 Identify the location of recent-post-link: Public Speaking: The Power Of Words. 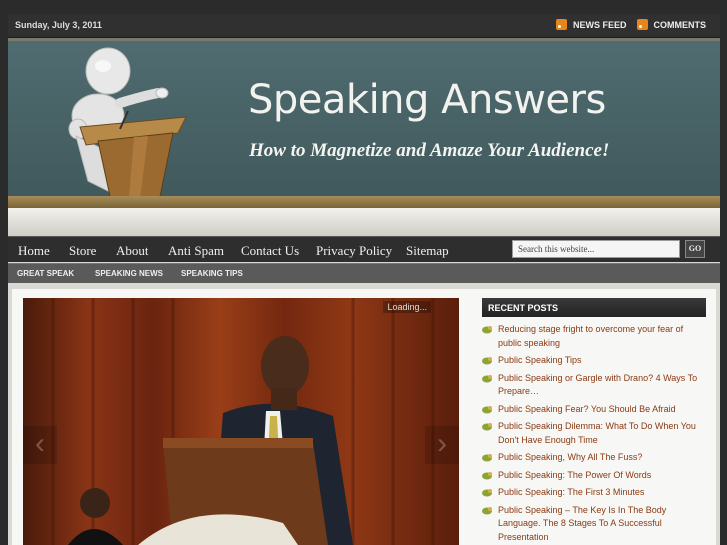
(594, 476).